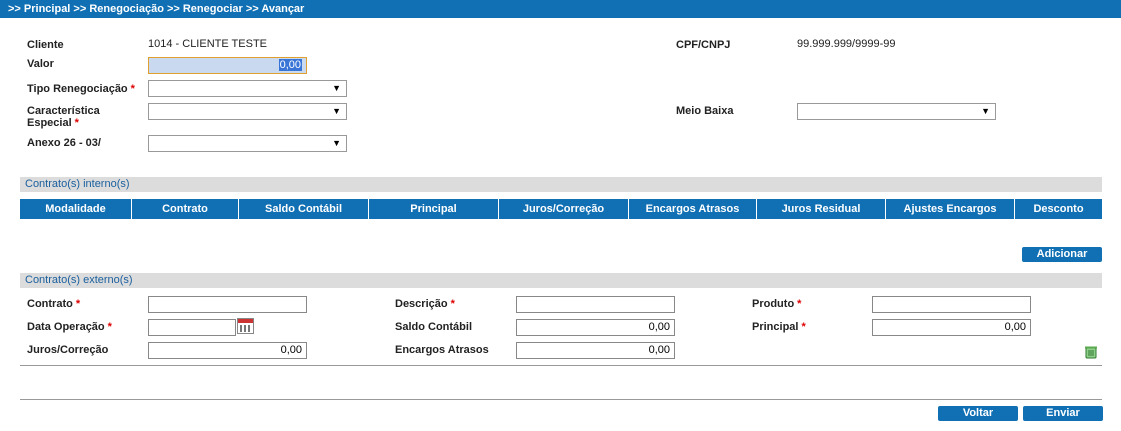  What do you see at coordinates (951, 304) in the screenshot?
I see `produto-input` at bounding box center [951, 304].